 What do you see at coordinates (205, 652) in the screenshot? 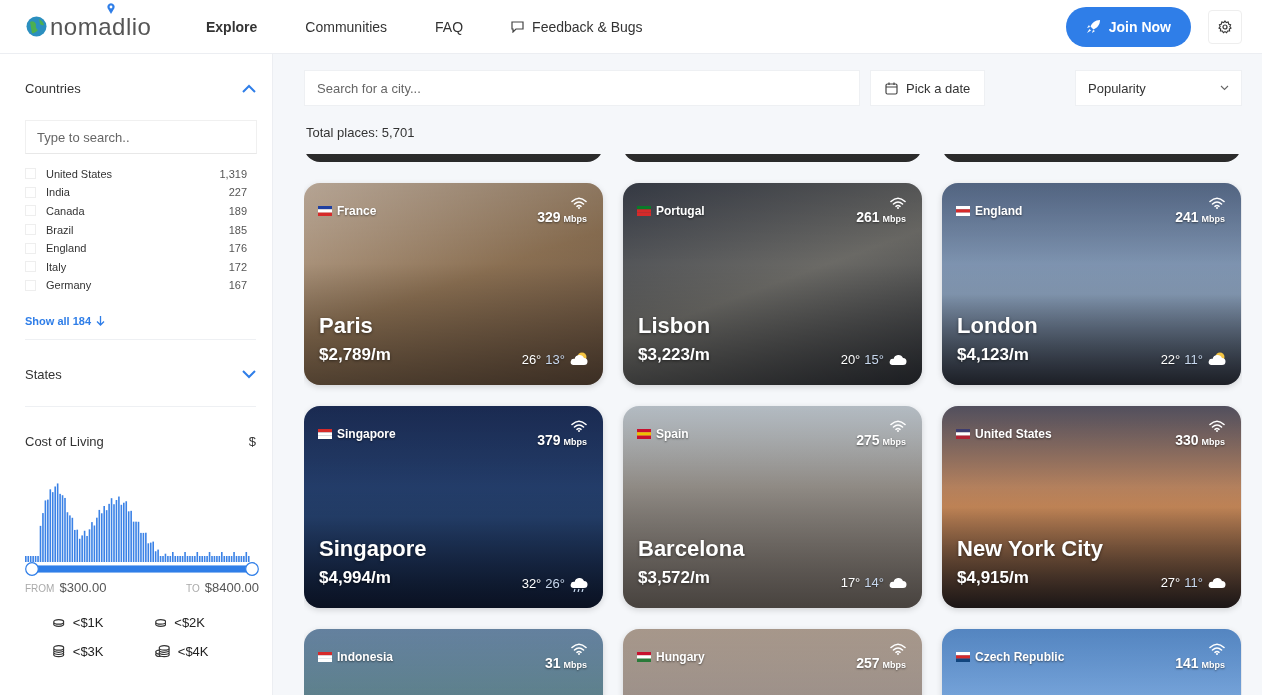
I see `cost-filter-chip: <$4K` at bounding box center [205, 652].